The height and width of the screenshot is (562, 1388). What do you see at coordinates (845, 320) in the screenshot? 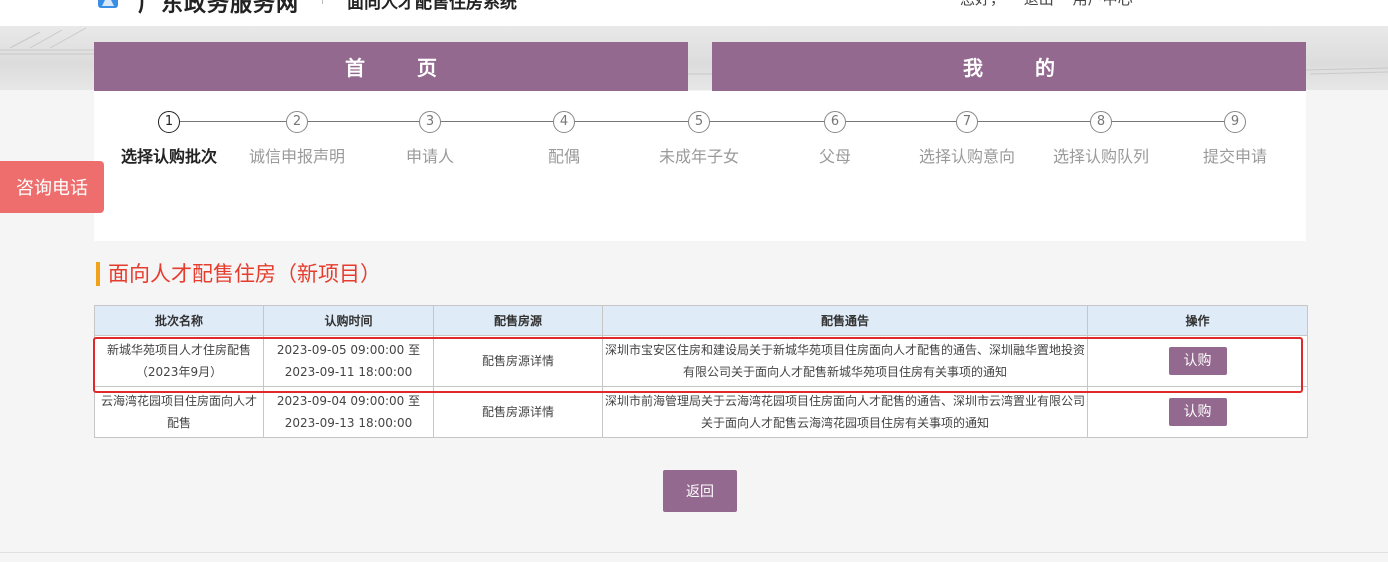
I see `col-header-notice: 配售通告` at bounding box center [845, 320].